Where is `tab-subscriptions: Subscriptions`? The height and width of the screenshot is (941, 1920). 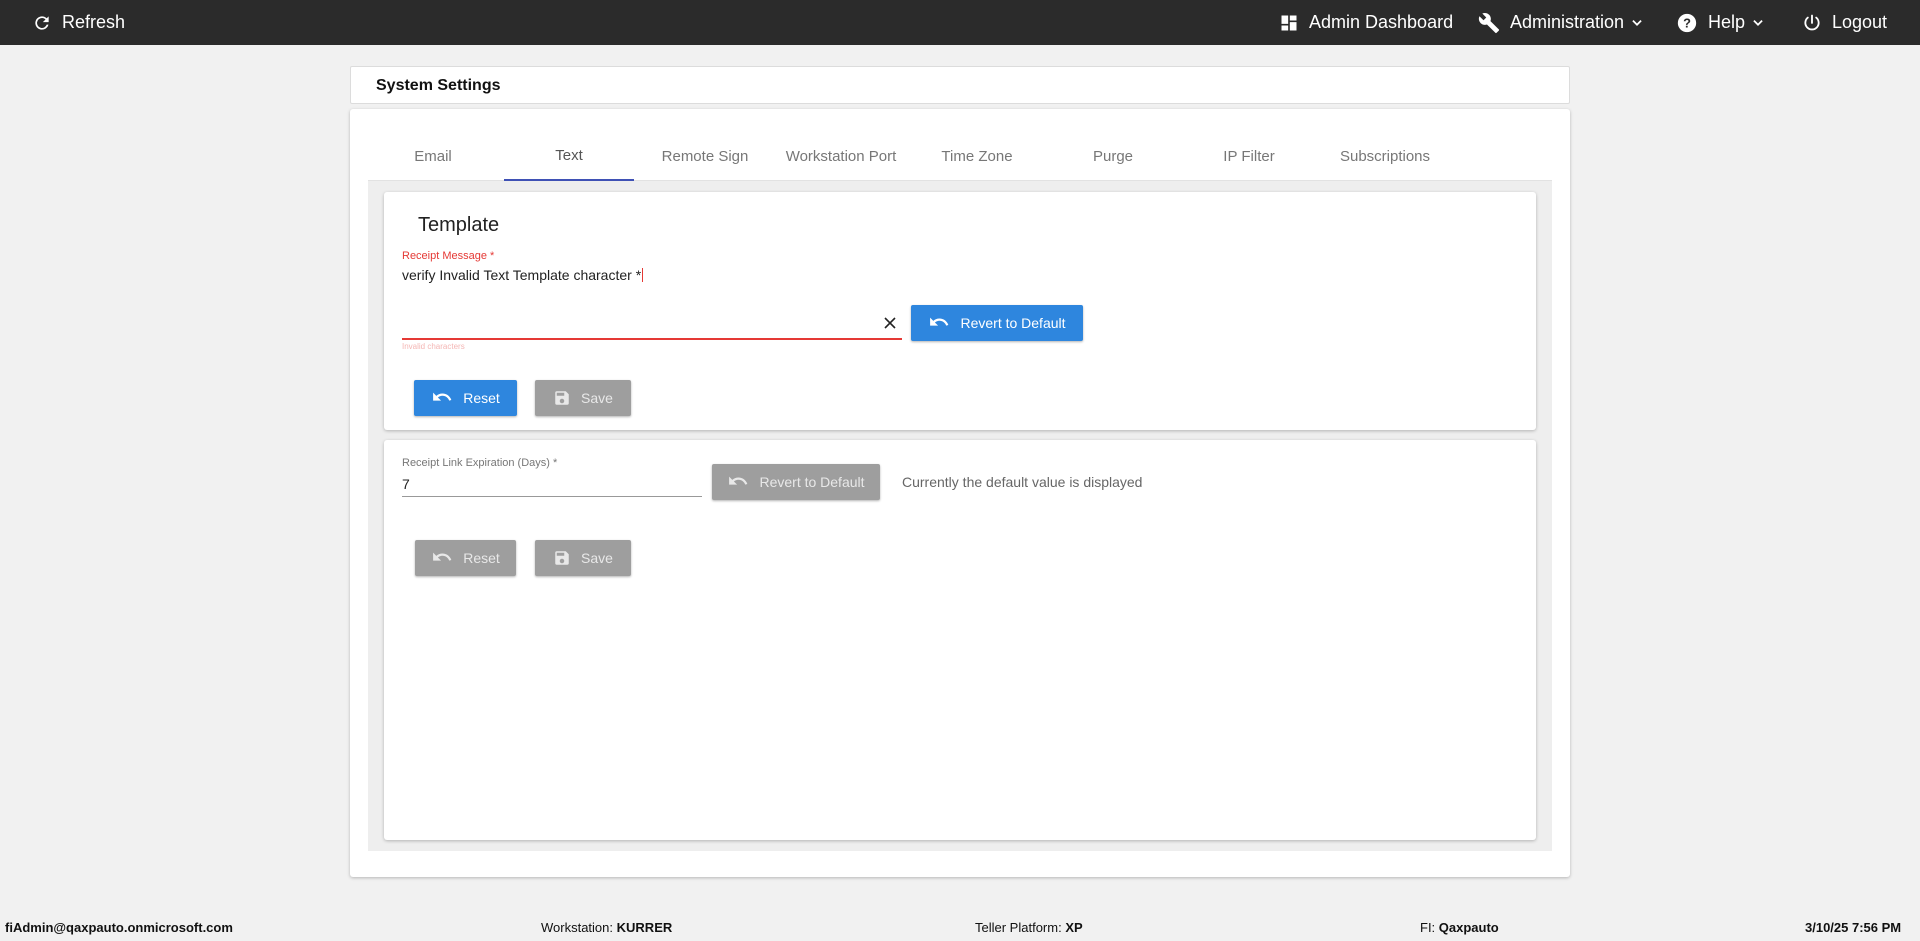
tab-subscriptions: Subscriptions is located at coordinates (1385, 156).